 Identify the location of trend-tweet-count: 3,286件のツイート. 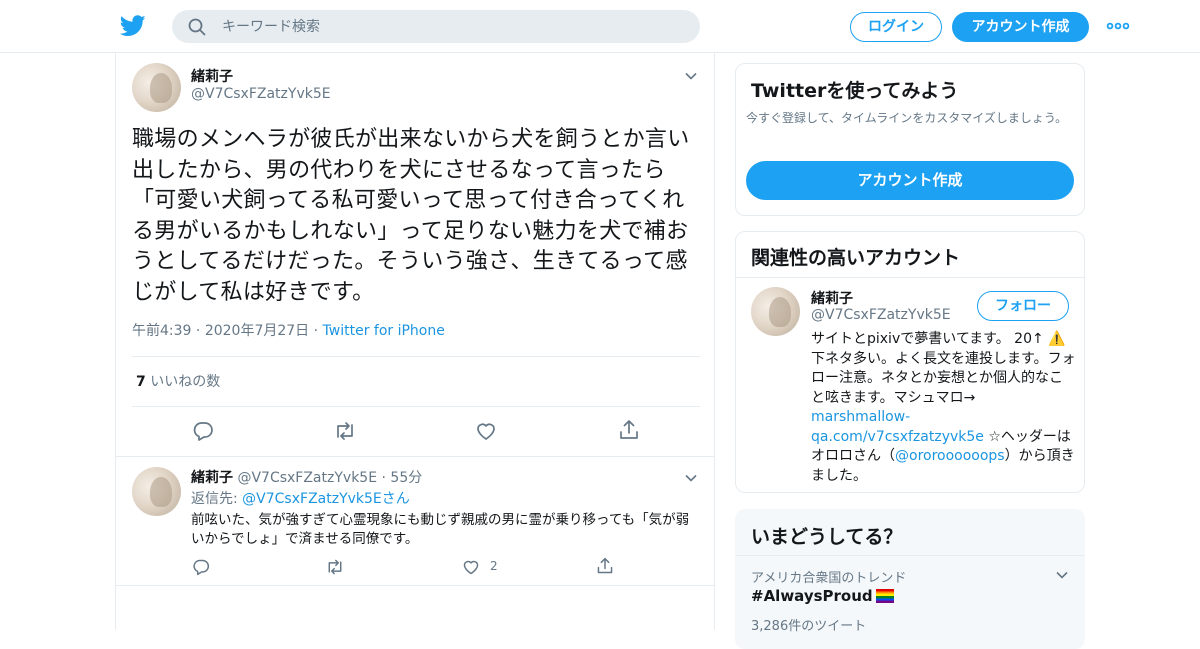
(809, 626).